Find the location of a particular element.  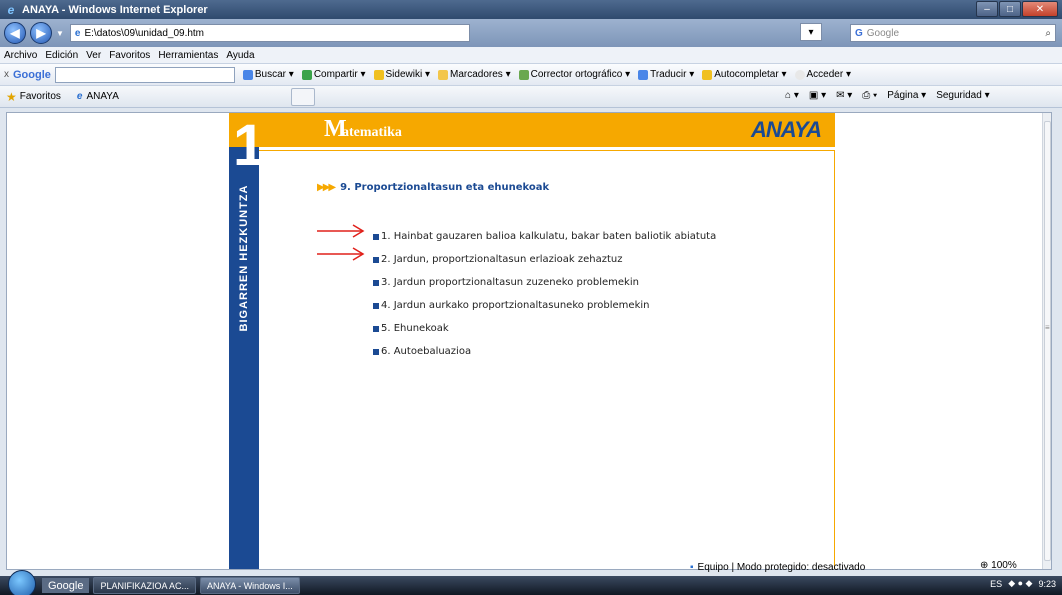

command-bar: ⌂ ▾ ▣ ▾ ✉ ▾ ⎙ ▾ Página ▾ Seguridad ▾ is located at coordinates (887, 95).